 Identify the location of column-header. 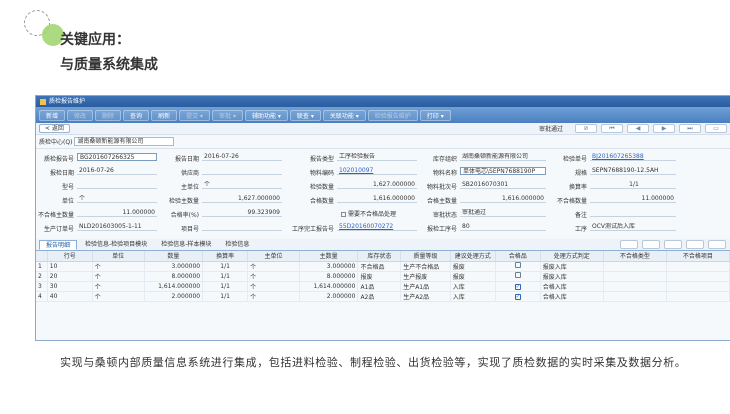
(42, 256).